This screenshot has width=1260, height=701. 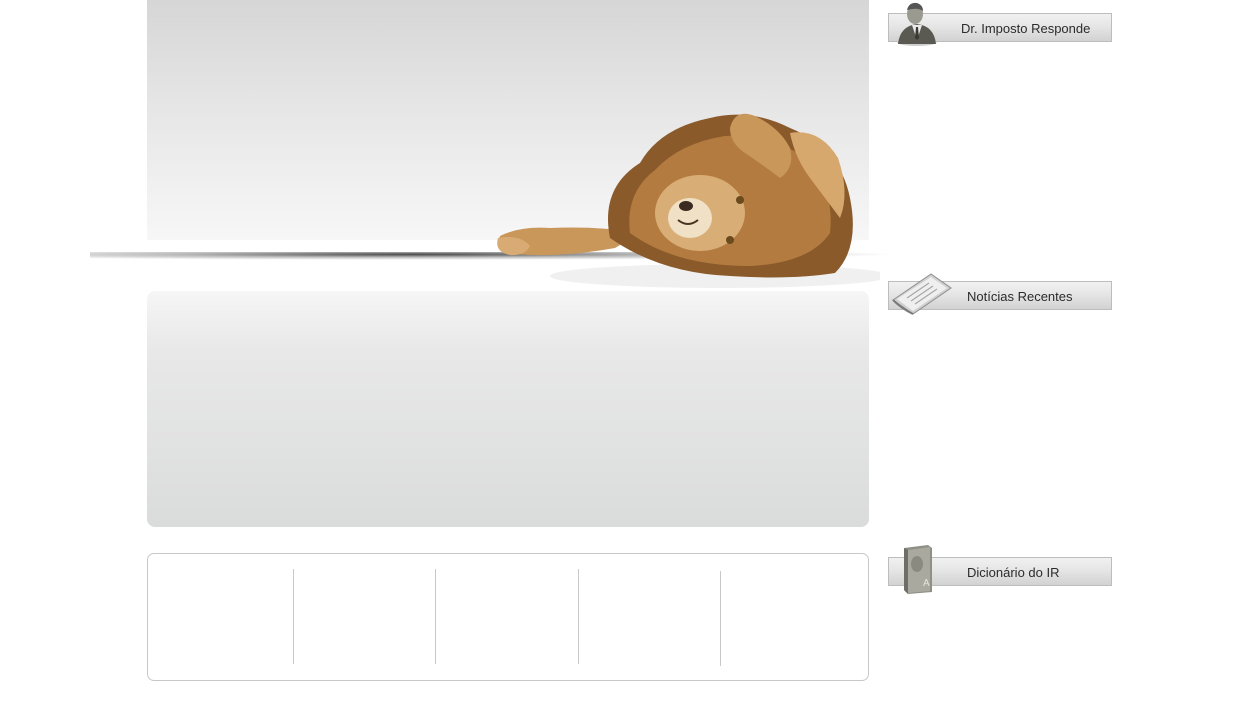 What do you see at coordinates (1020, 296) in the screenshot?
I see `sidebar-item-label: Notícias Recentes` at bounding box center [1020, 296].